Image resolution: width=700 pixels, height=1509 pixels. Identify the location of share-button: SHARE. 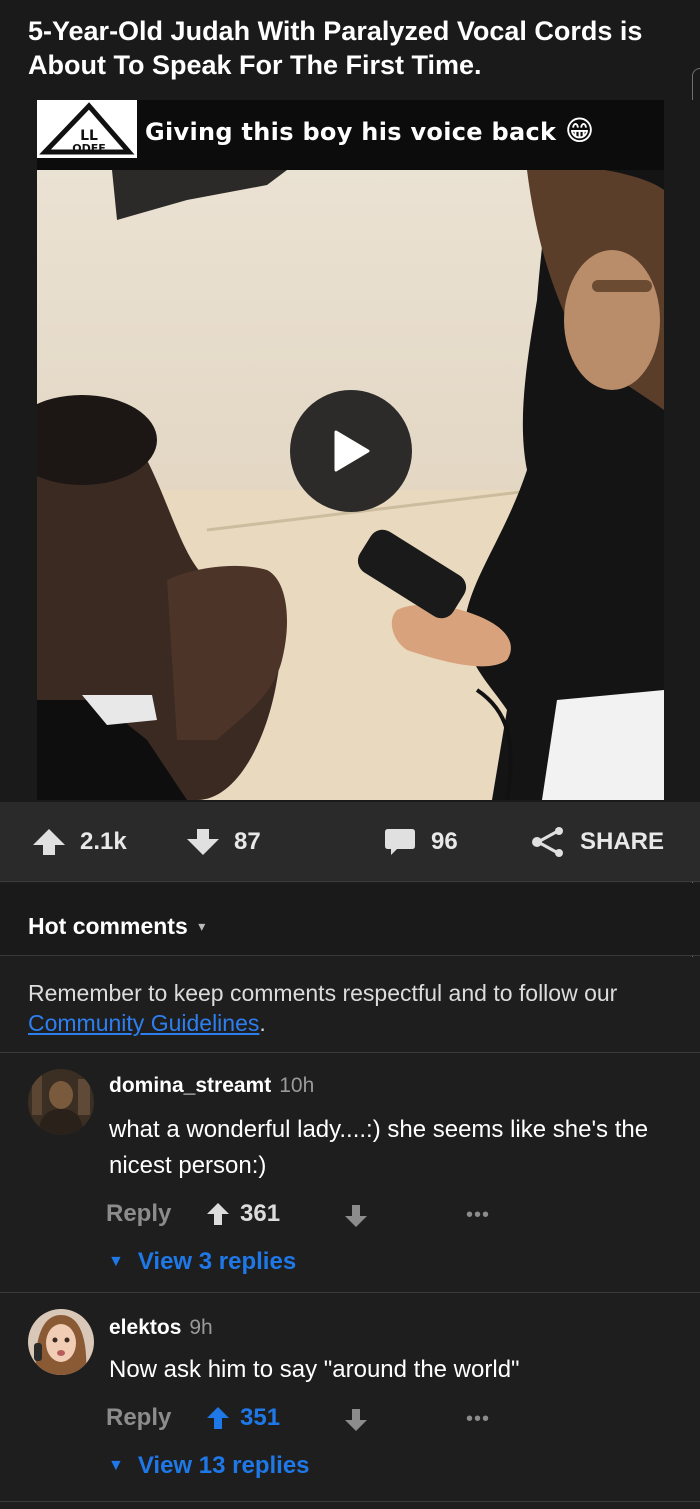
(597, 842).